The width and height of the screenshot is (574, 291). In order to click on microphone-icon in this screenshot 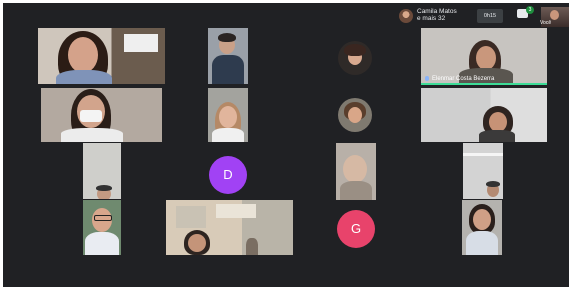, I will do `click(427, 78)`.